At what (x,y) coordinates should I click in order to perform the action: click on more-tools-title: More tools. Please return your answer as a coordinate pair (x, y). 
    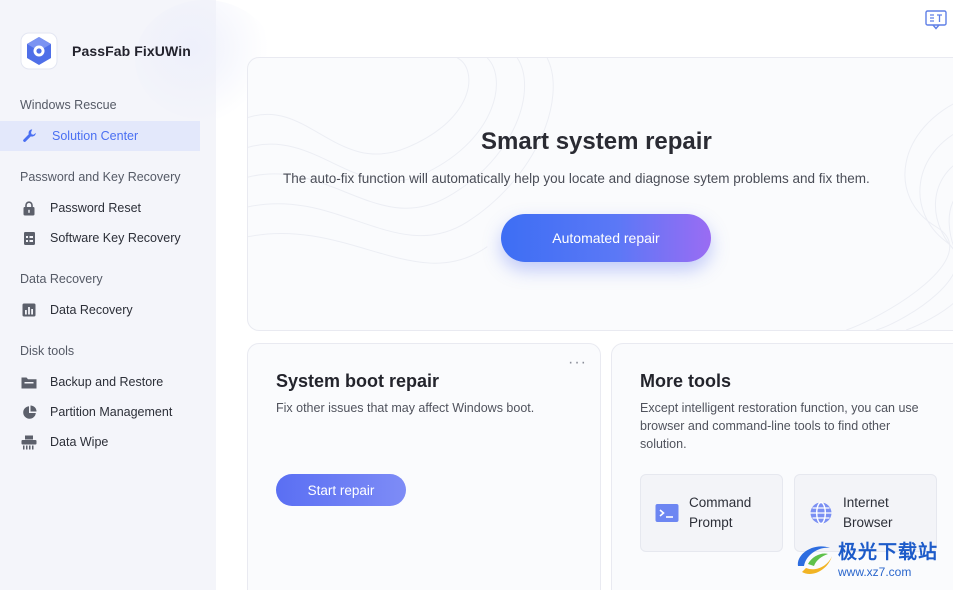
    Looking at the image, I should click on (686, 381).